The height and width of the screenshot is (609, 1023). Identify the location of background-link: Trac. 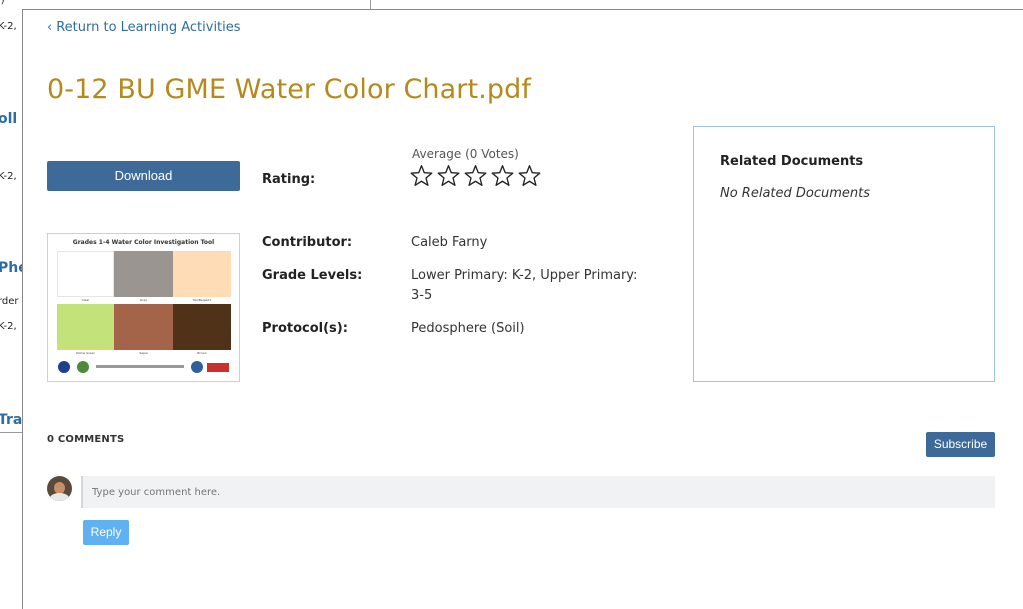
(11, 420).